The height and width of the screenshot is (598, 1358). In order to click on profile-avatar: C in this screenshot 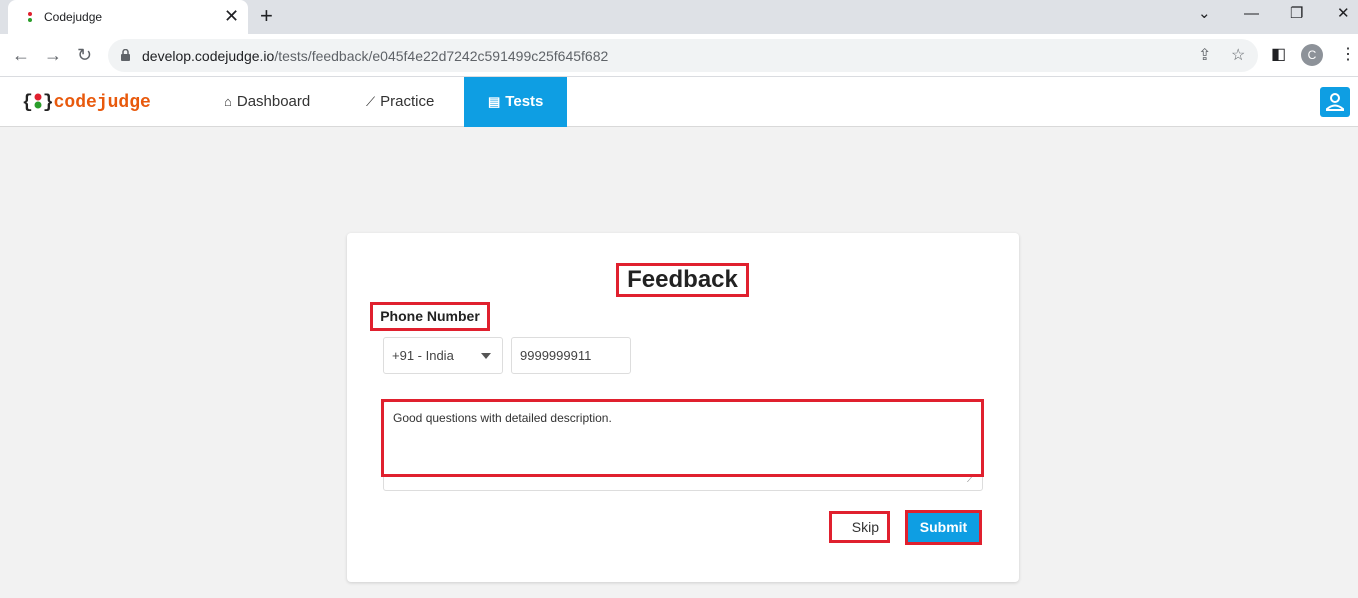, I will do `click(1312, 55)`.